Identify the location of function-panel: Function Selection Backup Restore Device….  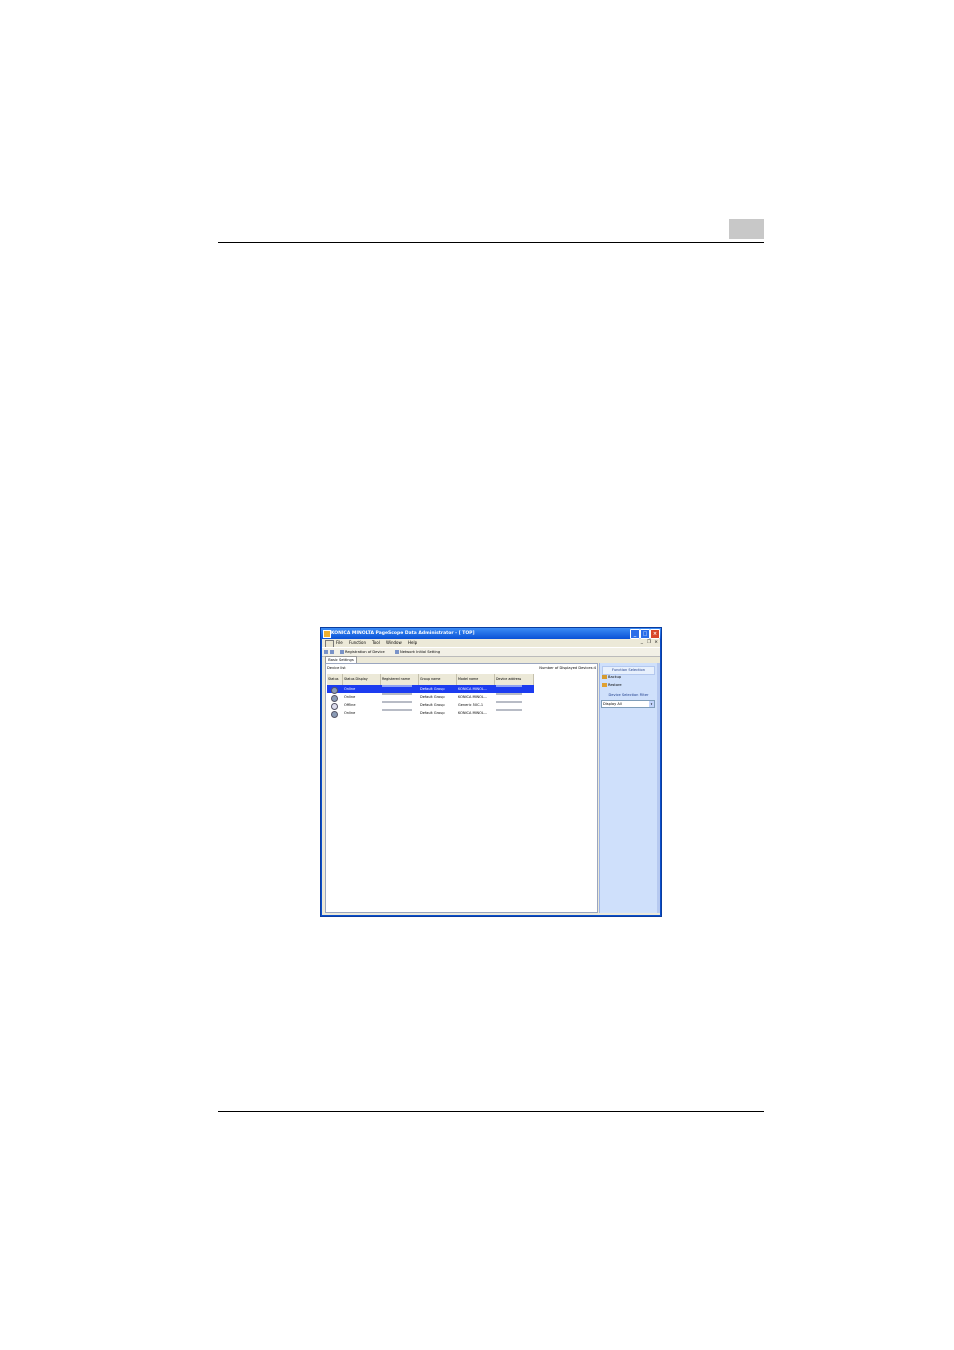
(628, 788).